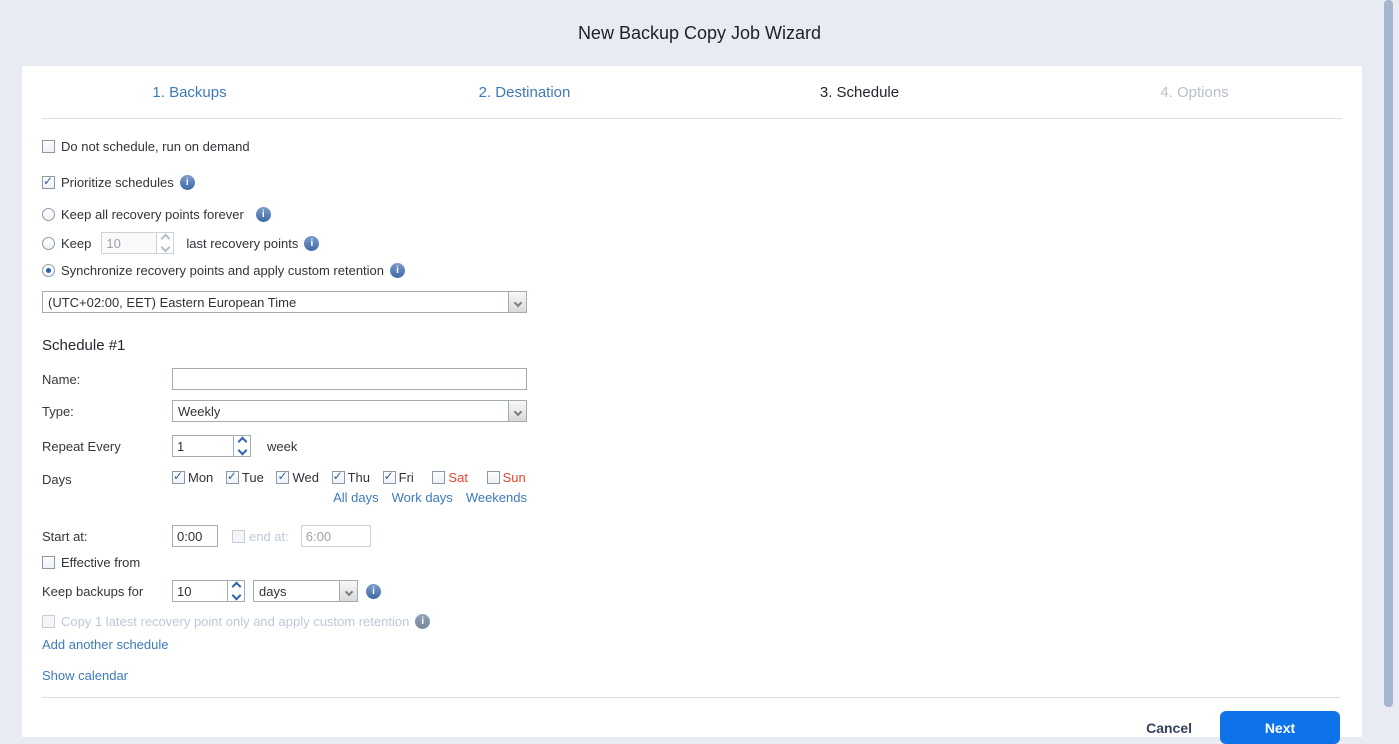 Image resolution: width=1399 pixels, height=744 pixels. What do you see at coordinates (1280, 727) in the screenshot?
I see `next-button: Next` at bounding box center [1280, 727].